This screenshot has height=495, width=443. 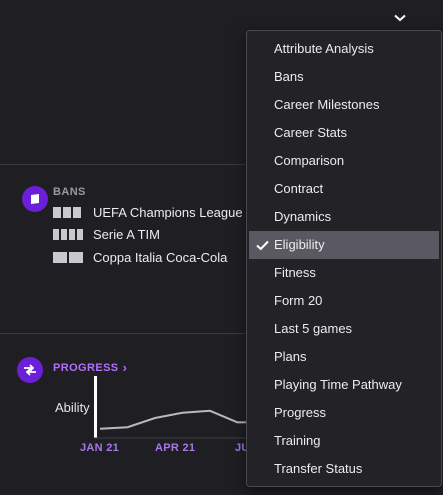 I want to click on chevron-down-icon, so click(x=400, y=18).